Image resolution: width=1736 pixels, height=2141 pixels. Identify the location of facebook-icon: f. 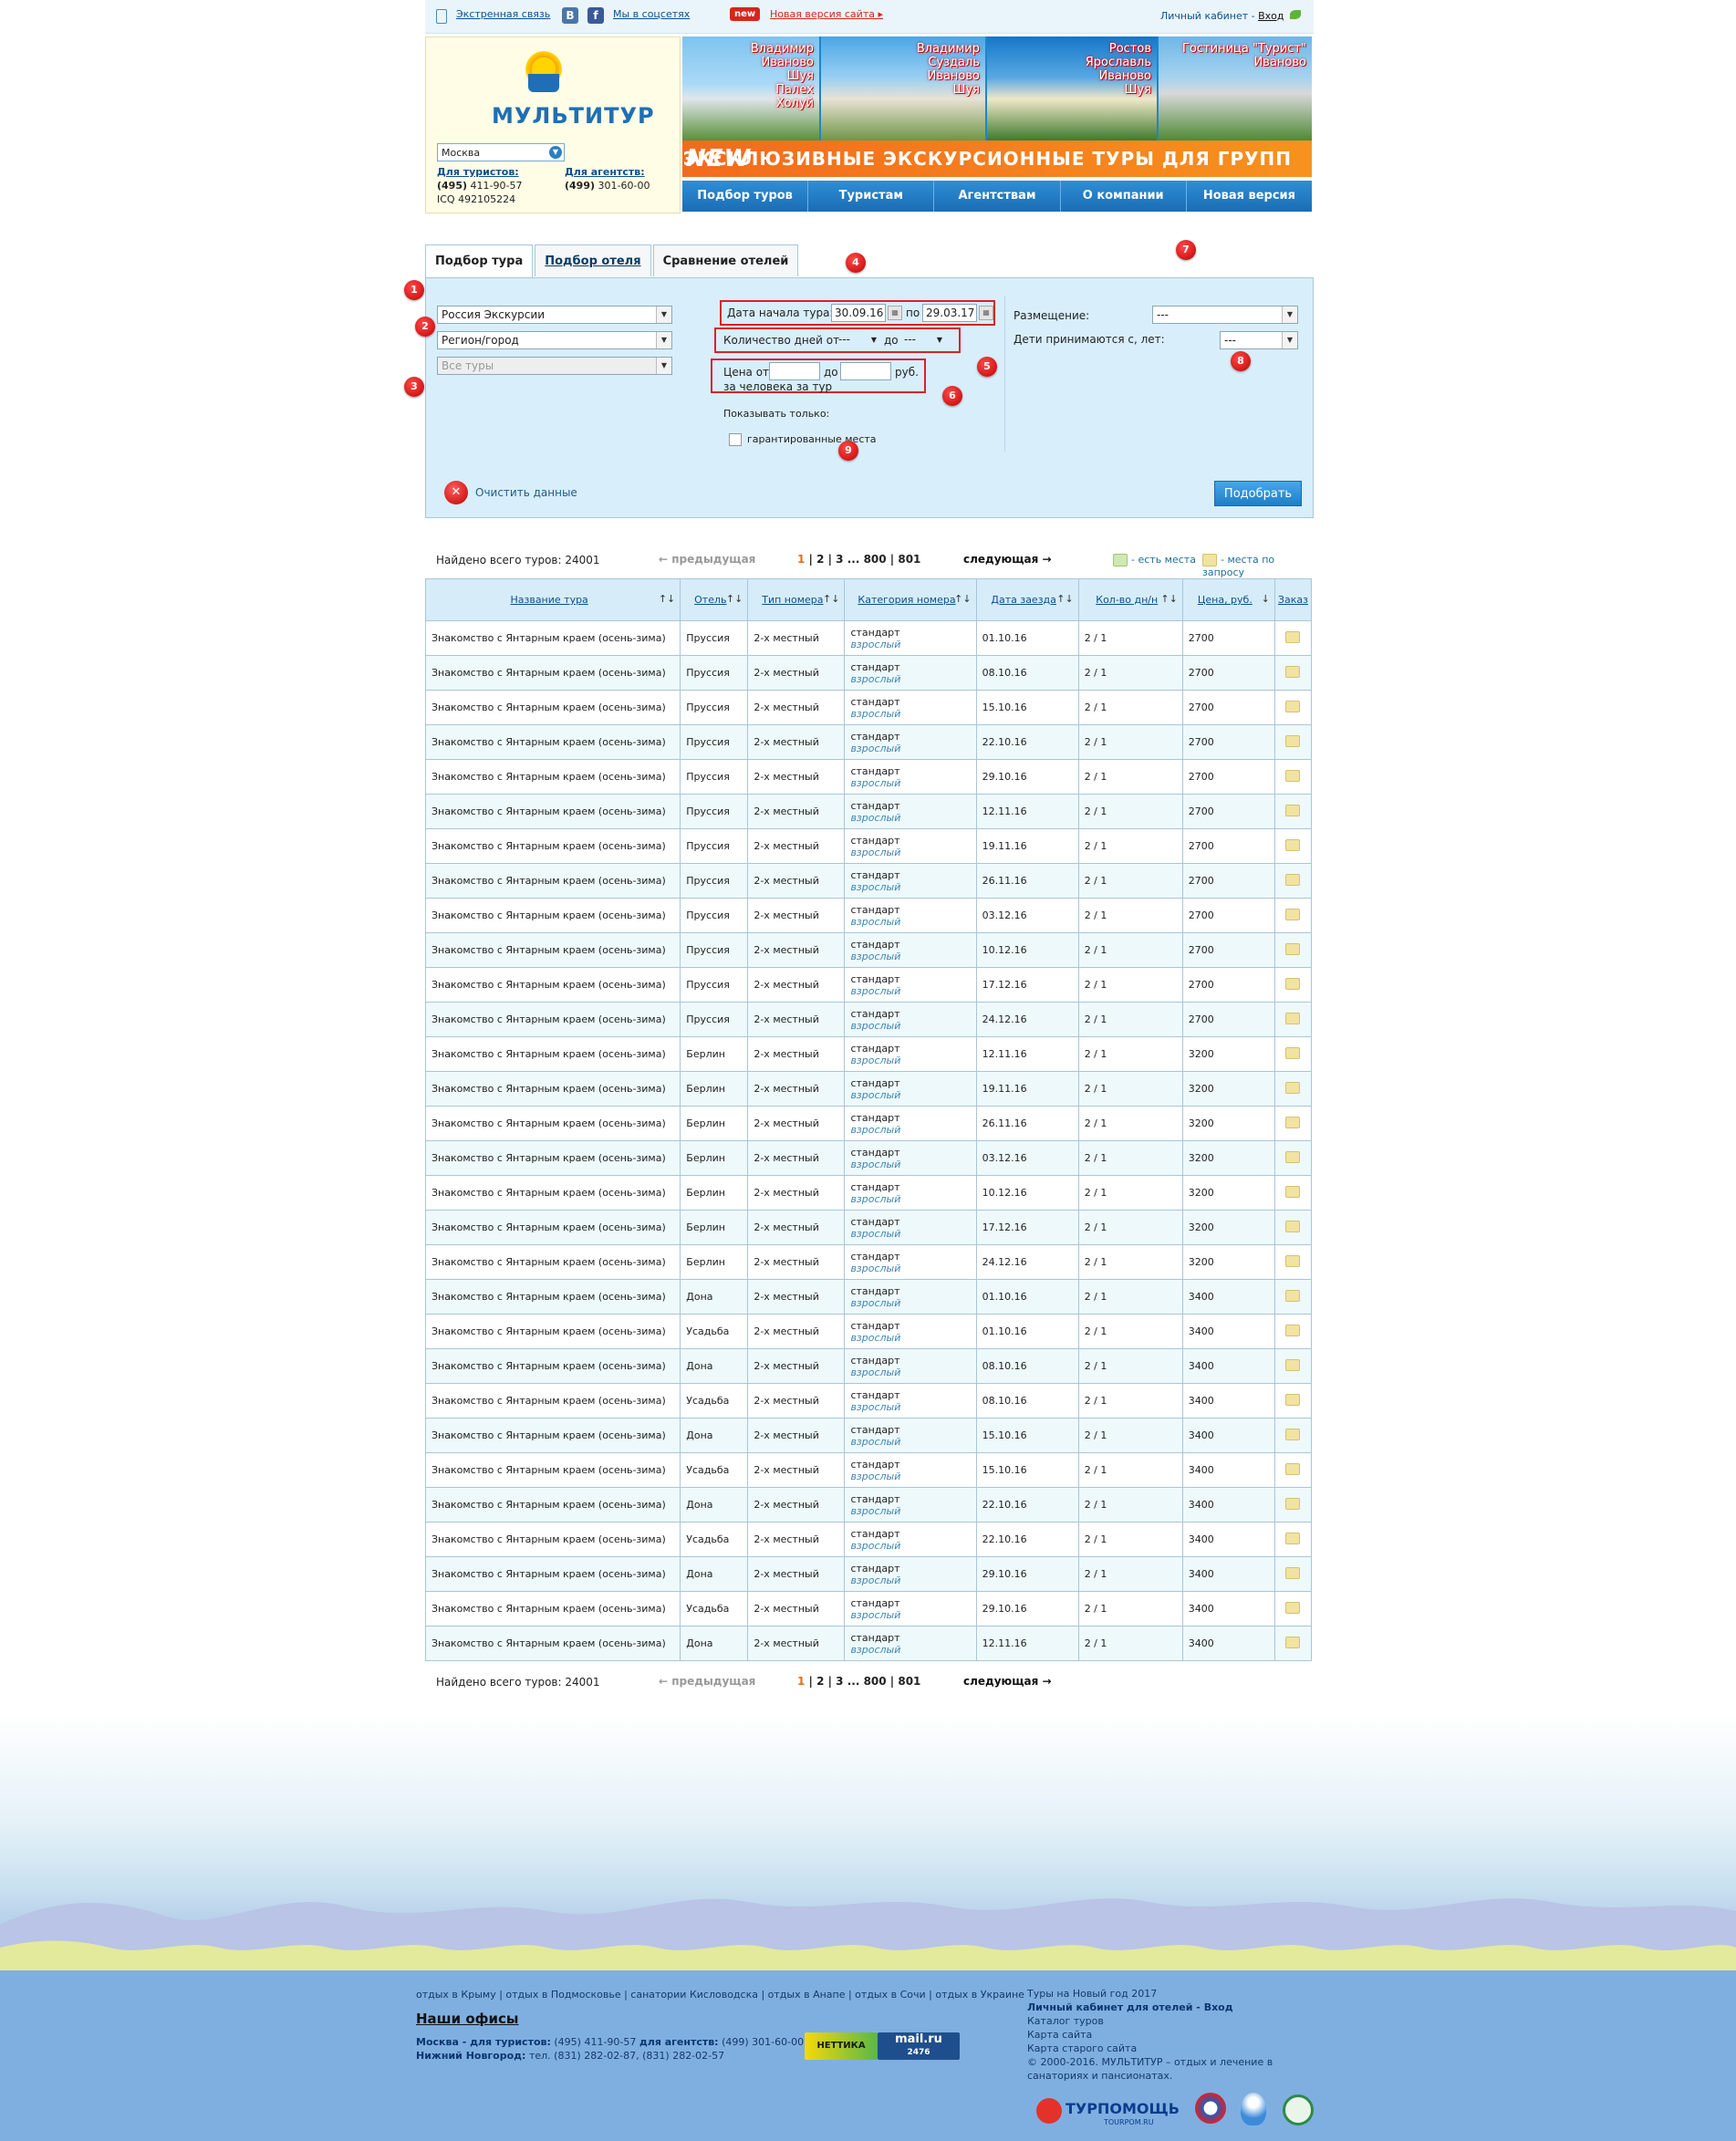
(595, 15).